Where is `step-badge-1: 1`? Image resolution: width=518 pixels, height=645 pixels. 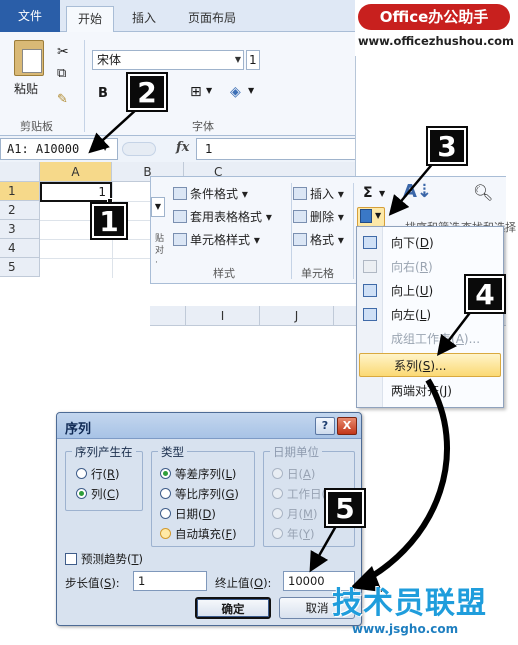
step-badge-1: 1 is located at coordinates (109, 221).